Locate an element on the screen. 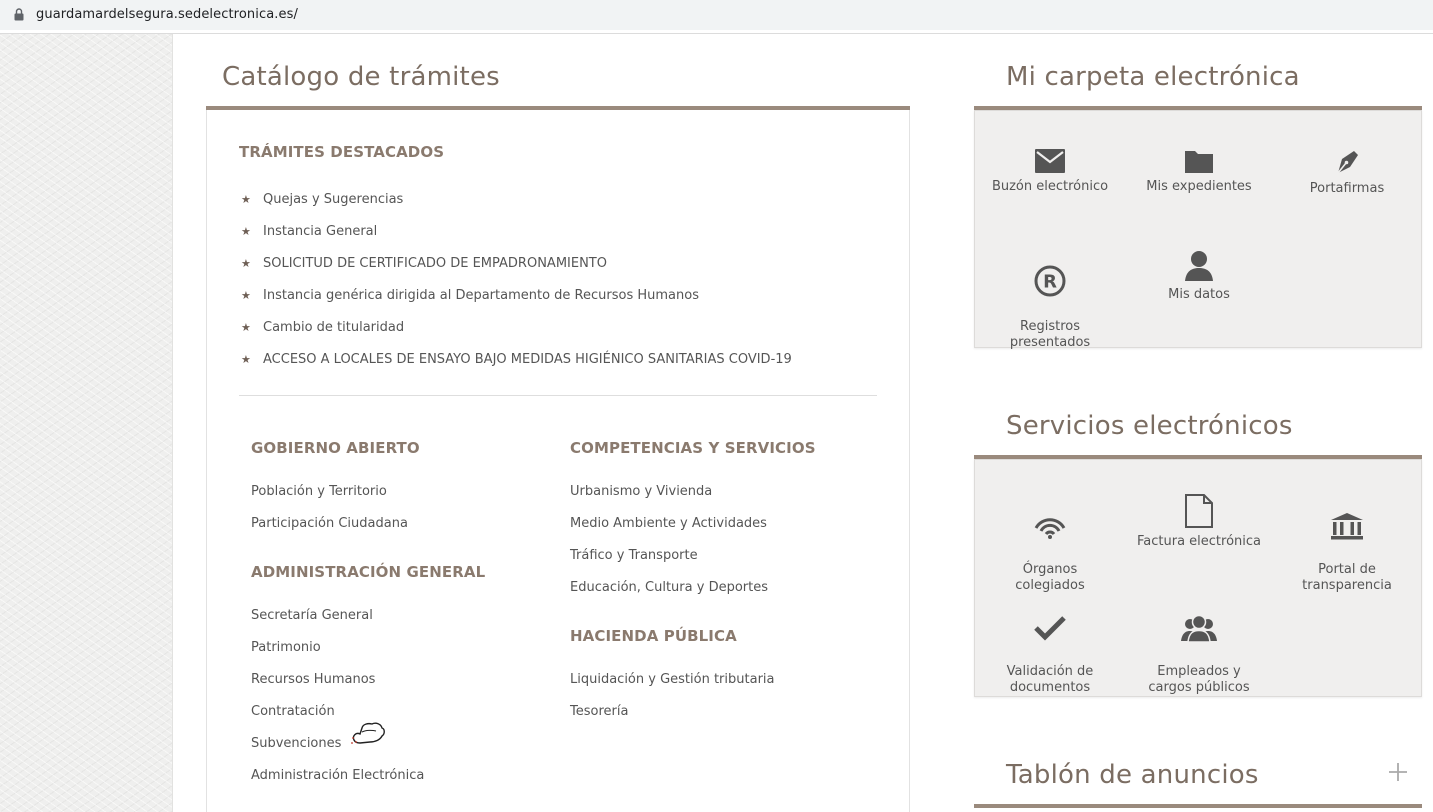 The width and height of the screenshot is (1433, 812). files-tile: Mis expedientes is located at coordinates (1199, 172).